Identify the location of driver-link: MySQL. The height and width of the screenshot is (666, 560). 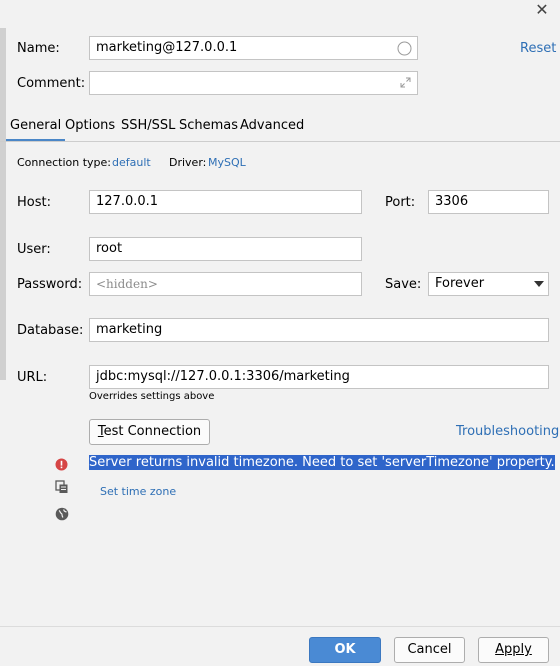
(227, 162).